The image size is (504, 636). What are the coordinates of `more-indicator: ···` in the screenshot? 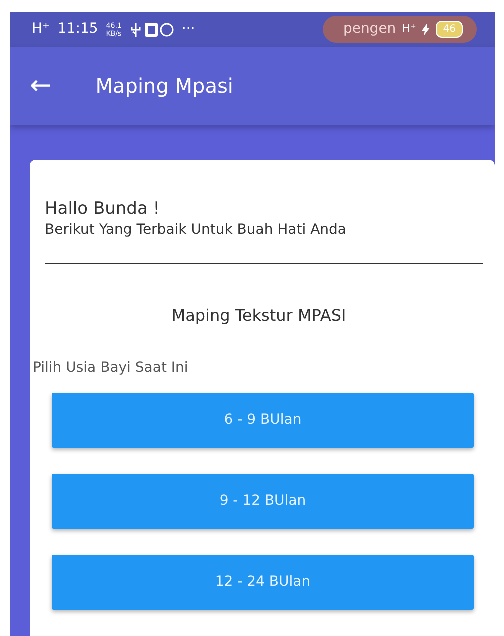 It's located at (189, 30).